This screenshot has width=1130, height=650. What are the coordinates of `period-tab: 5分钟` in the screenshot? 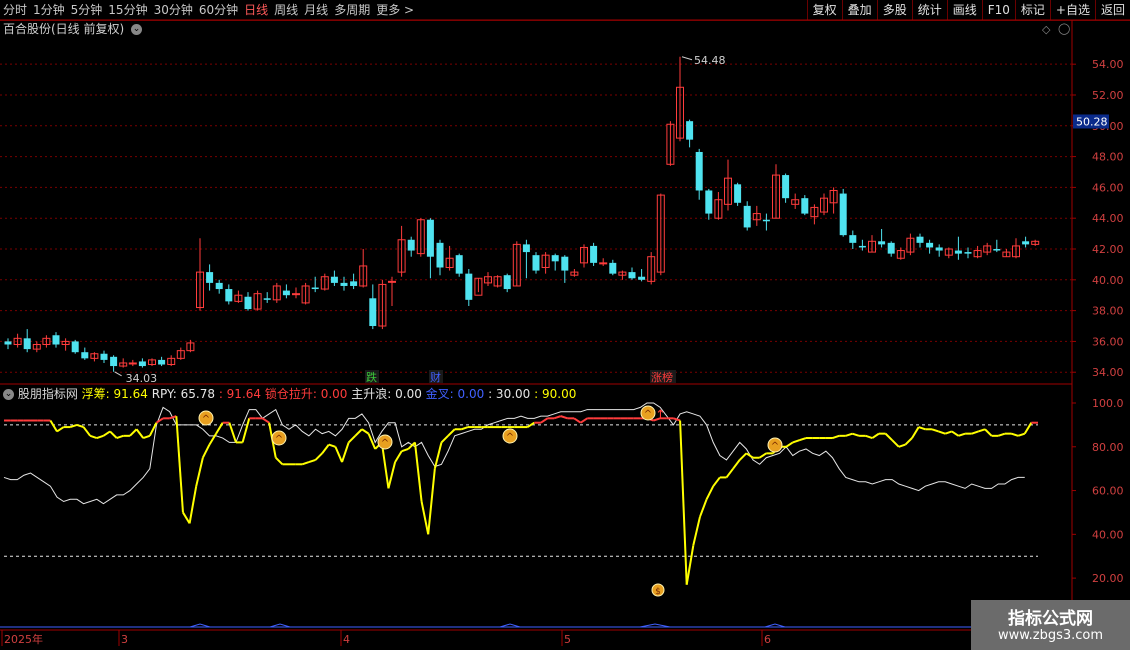 It's located at (87, 10).